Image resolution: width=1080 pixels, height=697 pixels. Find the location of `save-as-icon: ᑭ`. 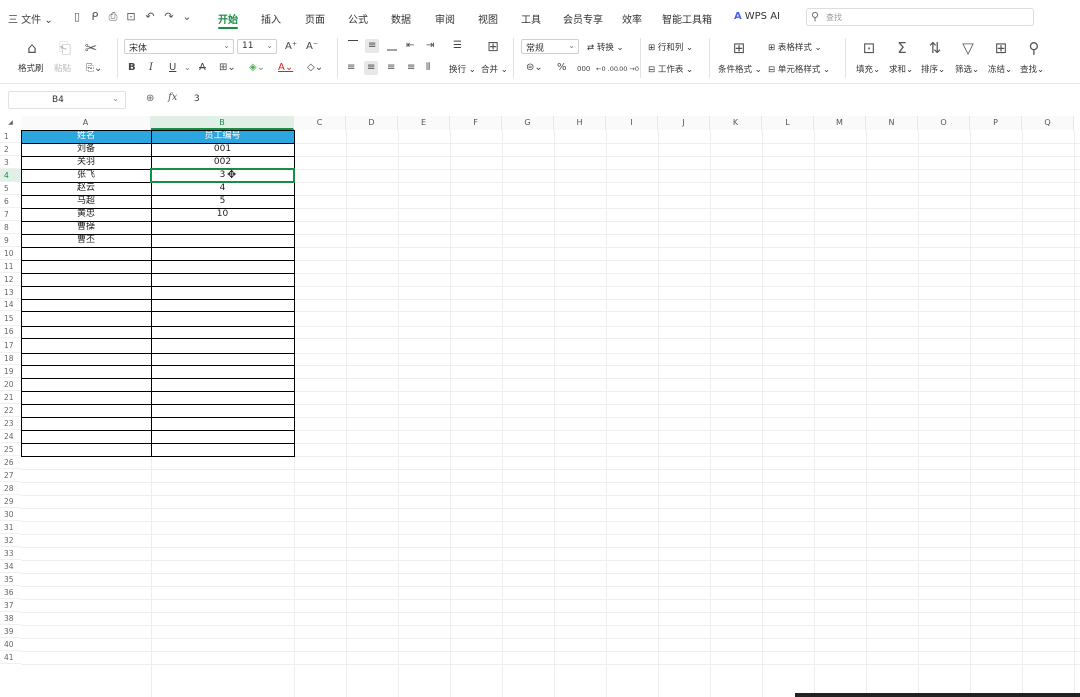

save-as-icon: ᑭ is located at coordinates (95, 17).